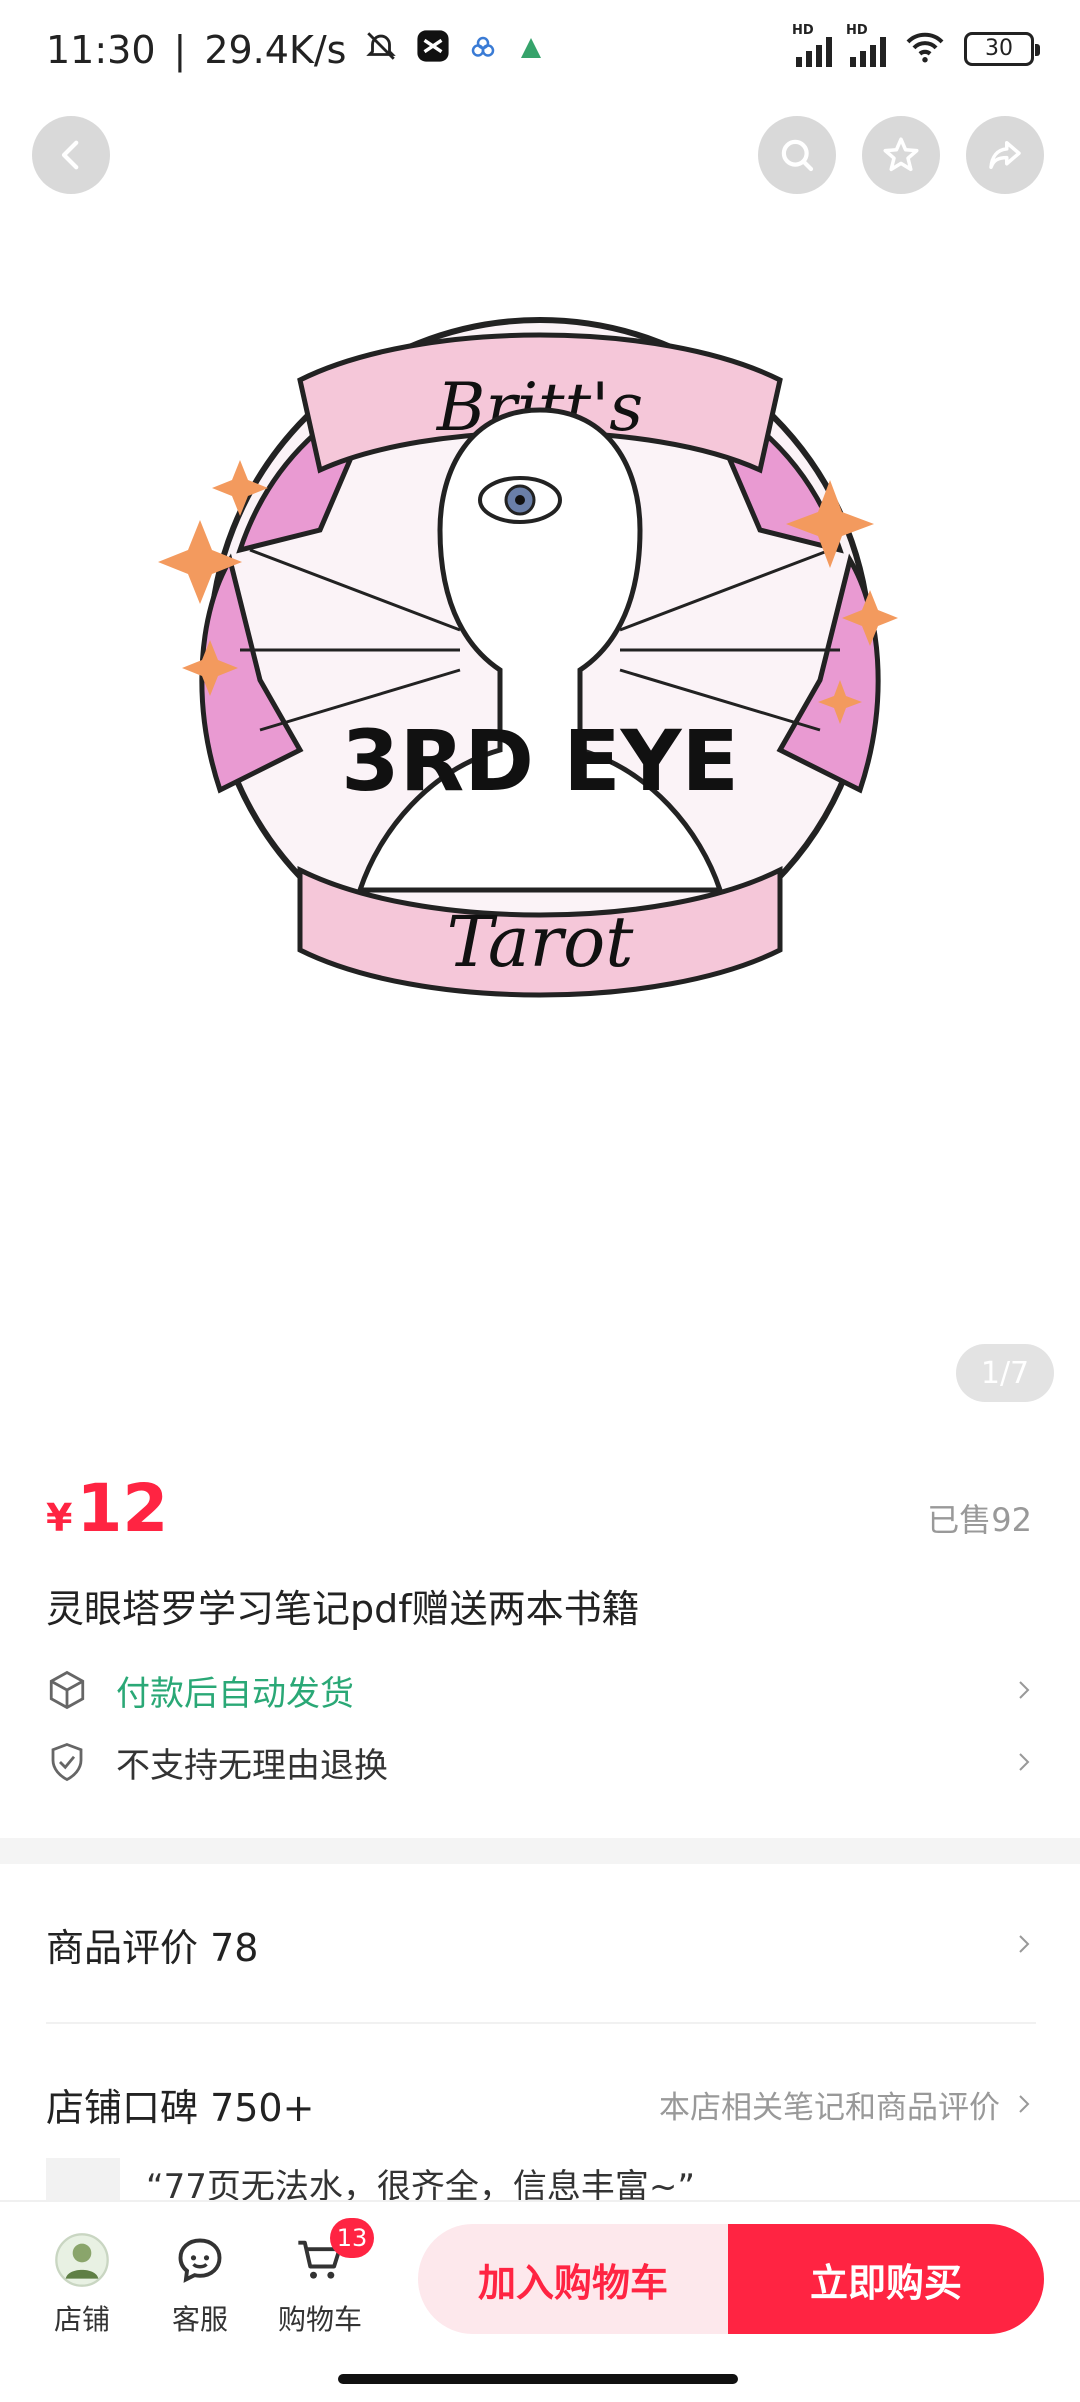 Image resolution: width=1080 pixels, height=2402 pixels. Describe the element at coordinates (152, 1947) in the screenshot. I see `reviews-label: 商品评价 78` at that location.